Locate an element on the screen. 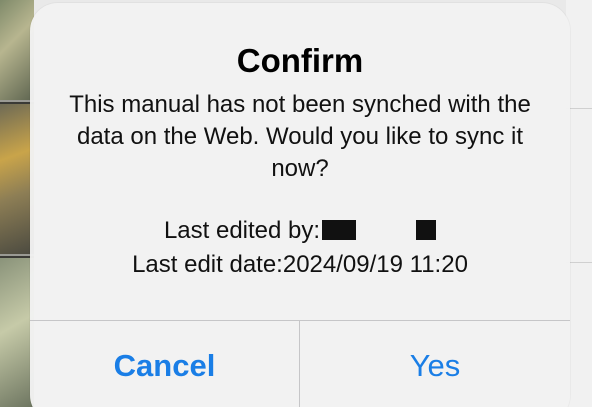  alert-title: Confirm is located at coordinates (300, 60).